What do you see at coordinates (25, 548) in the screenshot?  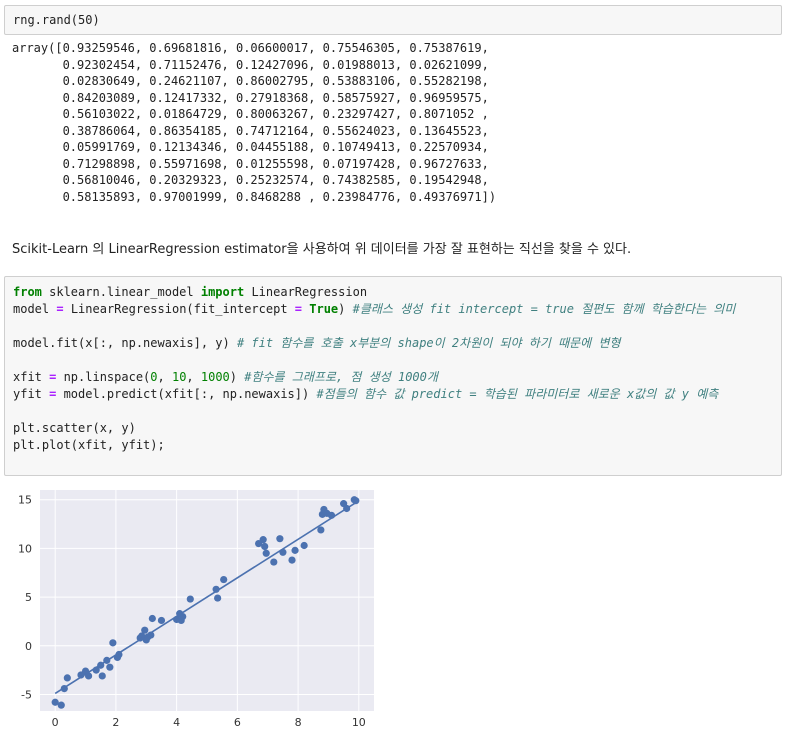 I see `y-tick-label: 10` at bounding box center [25, 548].